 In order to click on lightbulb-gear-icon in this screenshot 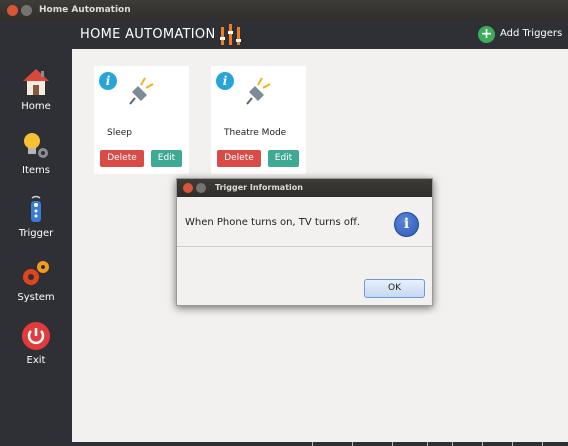, I will do `click(36, 145)`.